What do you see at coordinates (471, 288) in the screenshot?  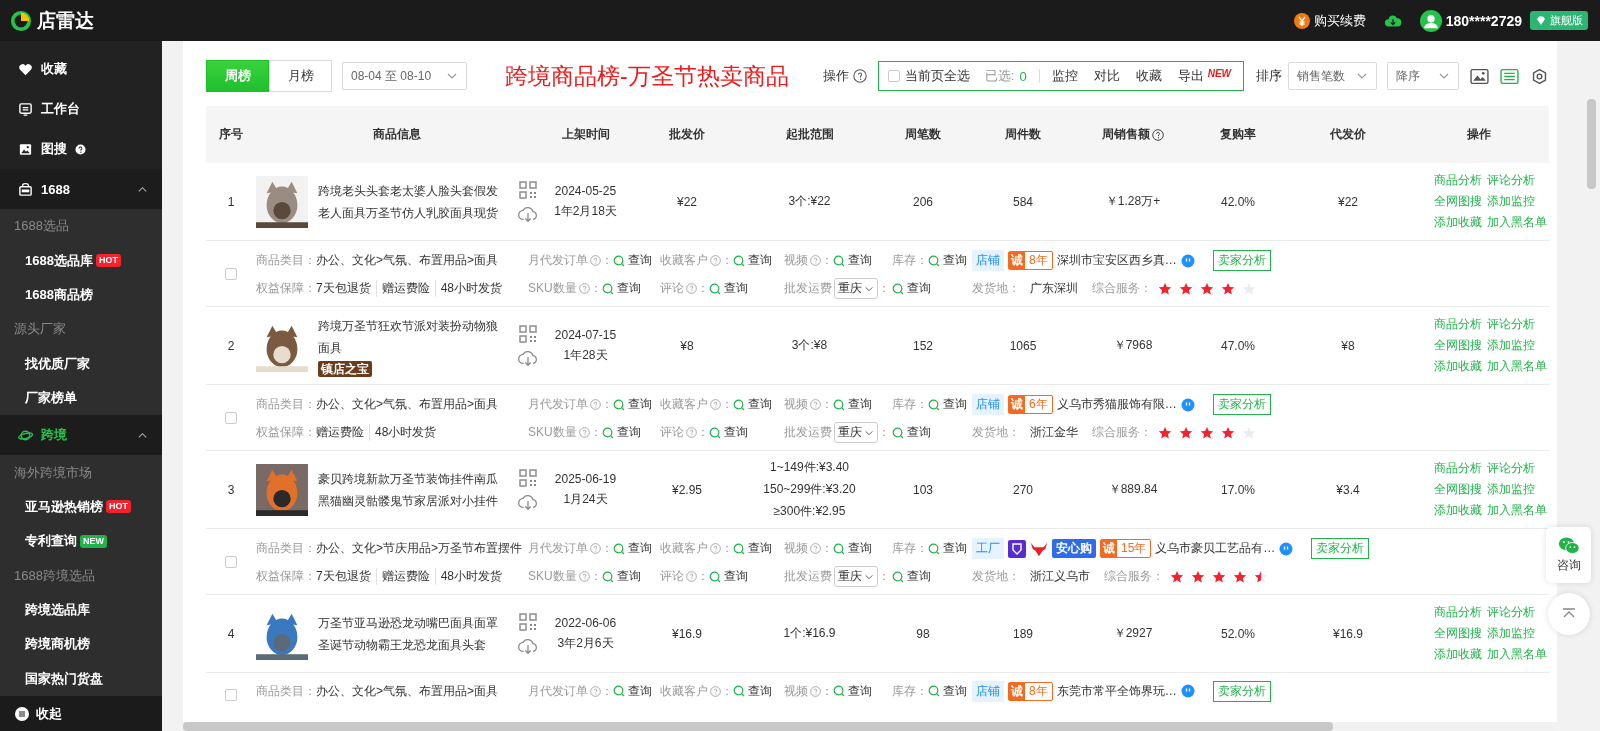 I see `guarantee-tag: 48小时发货` at bounding box center [471, 288].